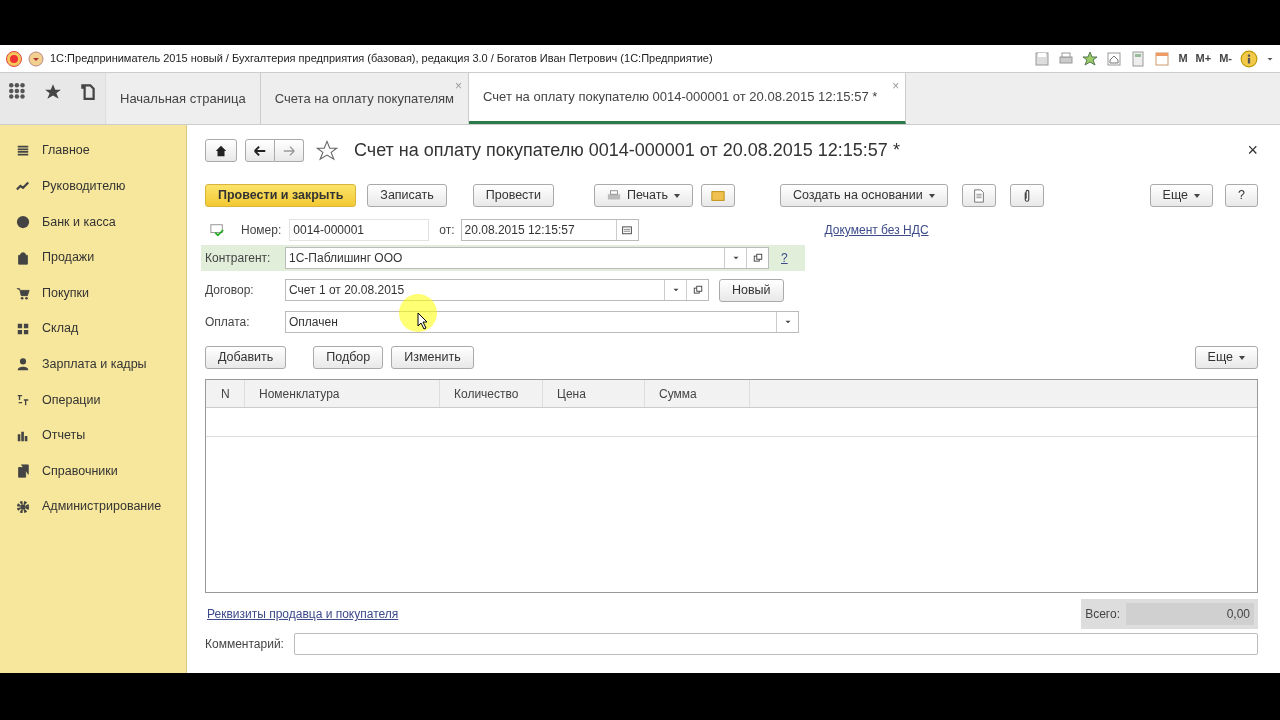 This screenshot has height=720, width=1280. Describe the element at coordinates (93, 293) in the screenshot. I see `sidebar-item: Покупки` at that location.